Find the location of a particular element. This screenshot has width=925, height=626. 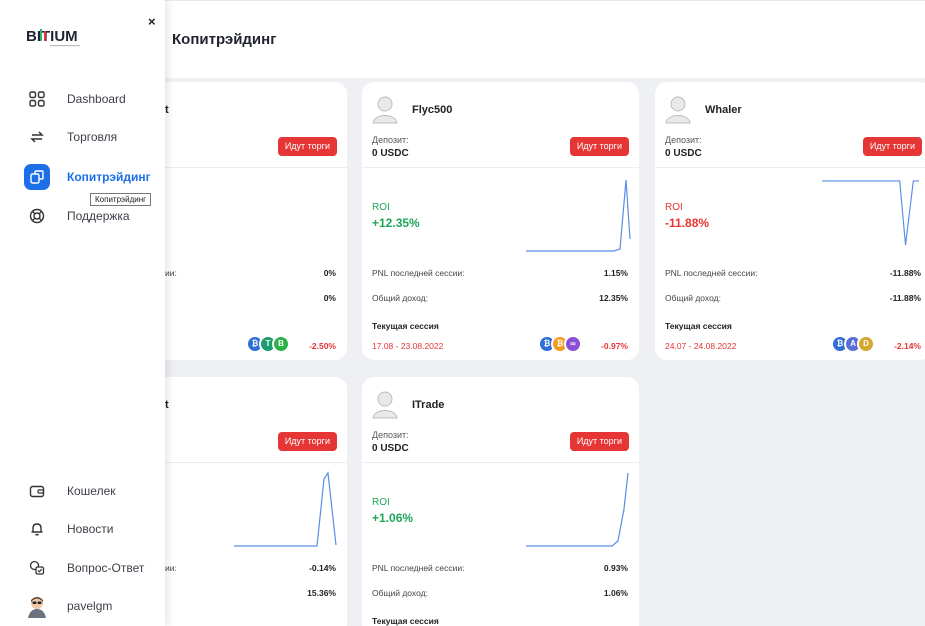

card-header: Flyc500 Депозит: 0 USDC Идут торги is located at coordinates (500, 125).